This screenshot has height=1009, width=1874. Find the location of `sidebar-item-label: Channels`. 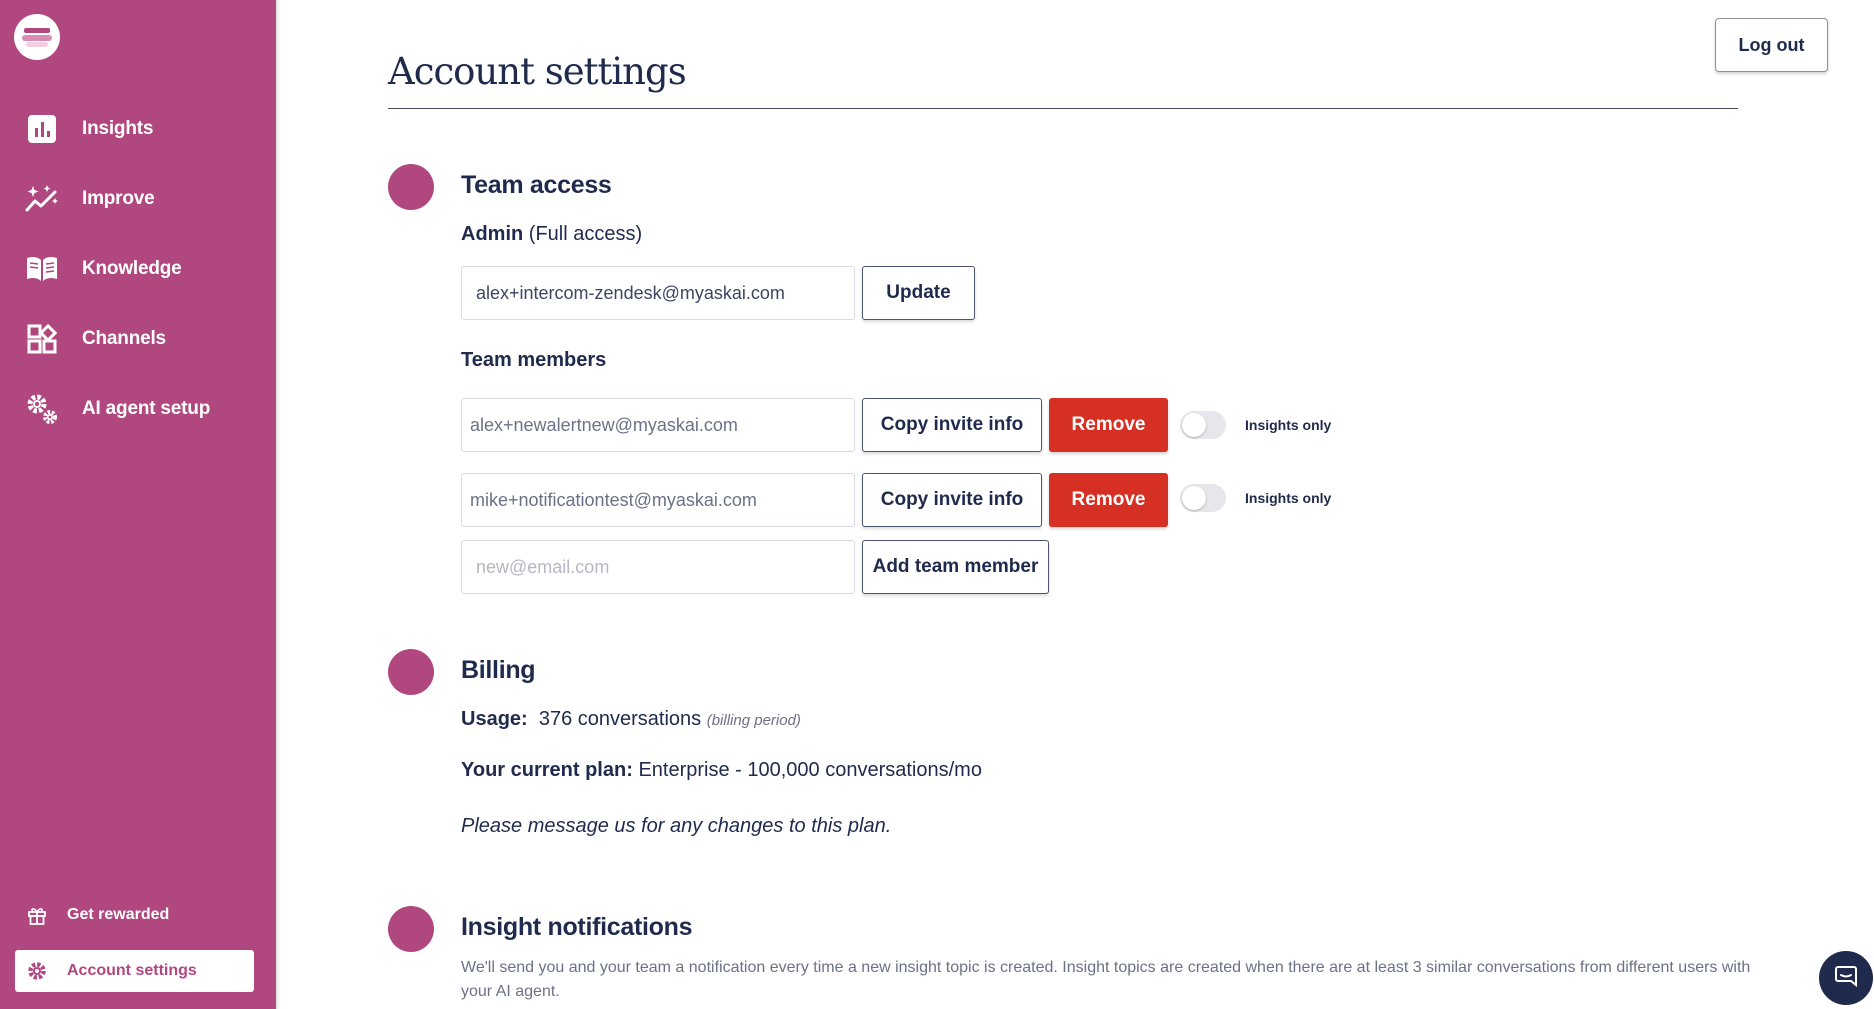

sidebar-item-label: Channels is located at coordinates (124, 338).